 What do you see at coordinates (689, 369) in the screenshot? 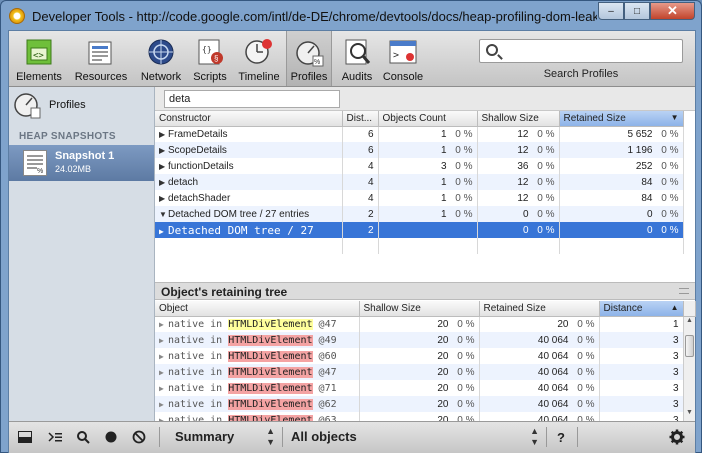
I see `vertical-scrollbar: ▲ ▼` at bounding box center [689, 369].